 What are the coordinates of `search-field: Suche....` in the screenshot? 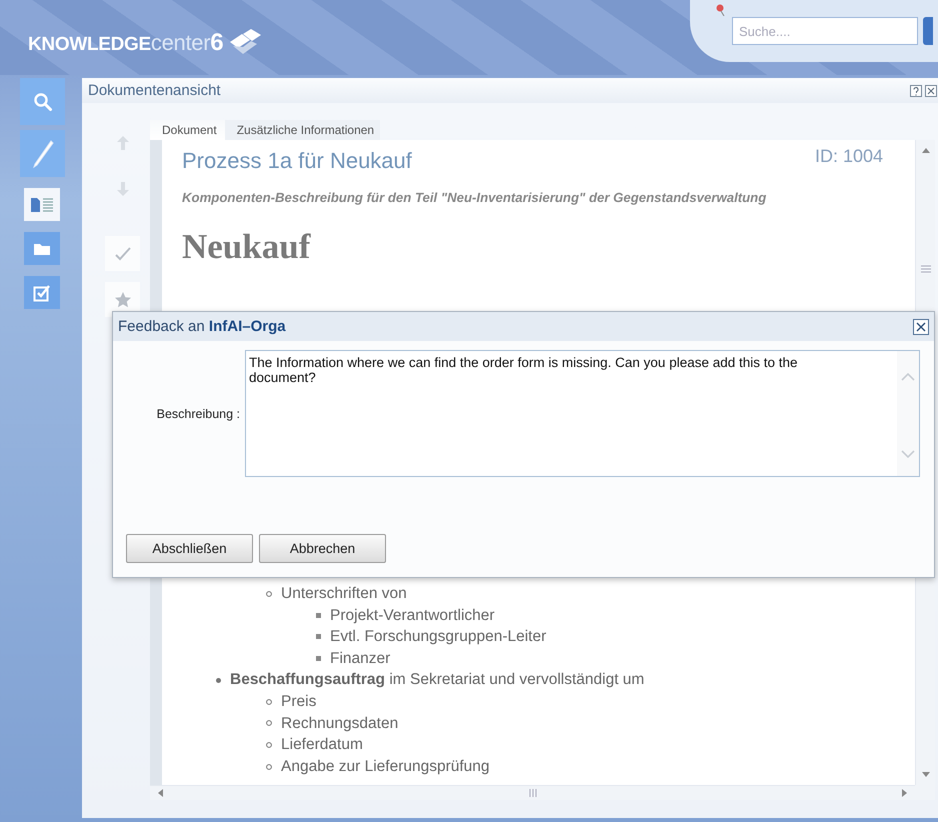 It's located at (825, 31).